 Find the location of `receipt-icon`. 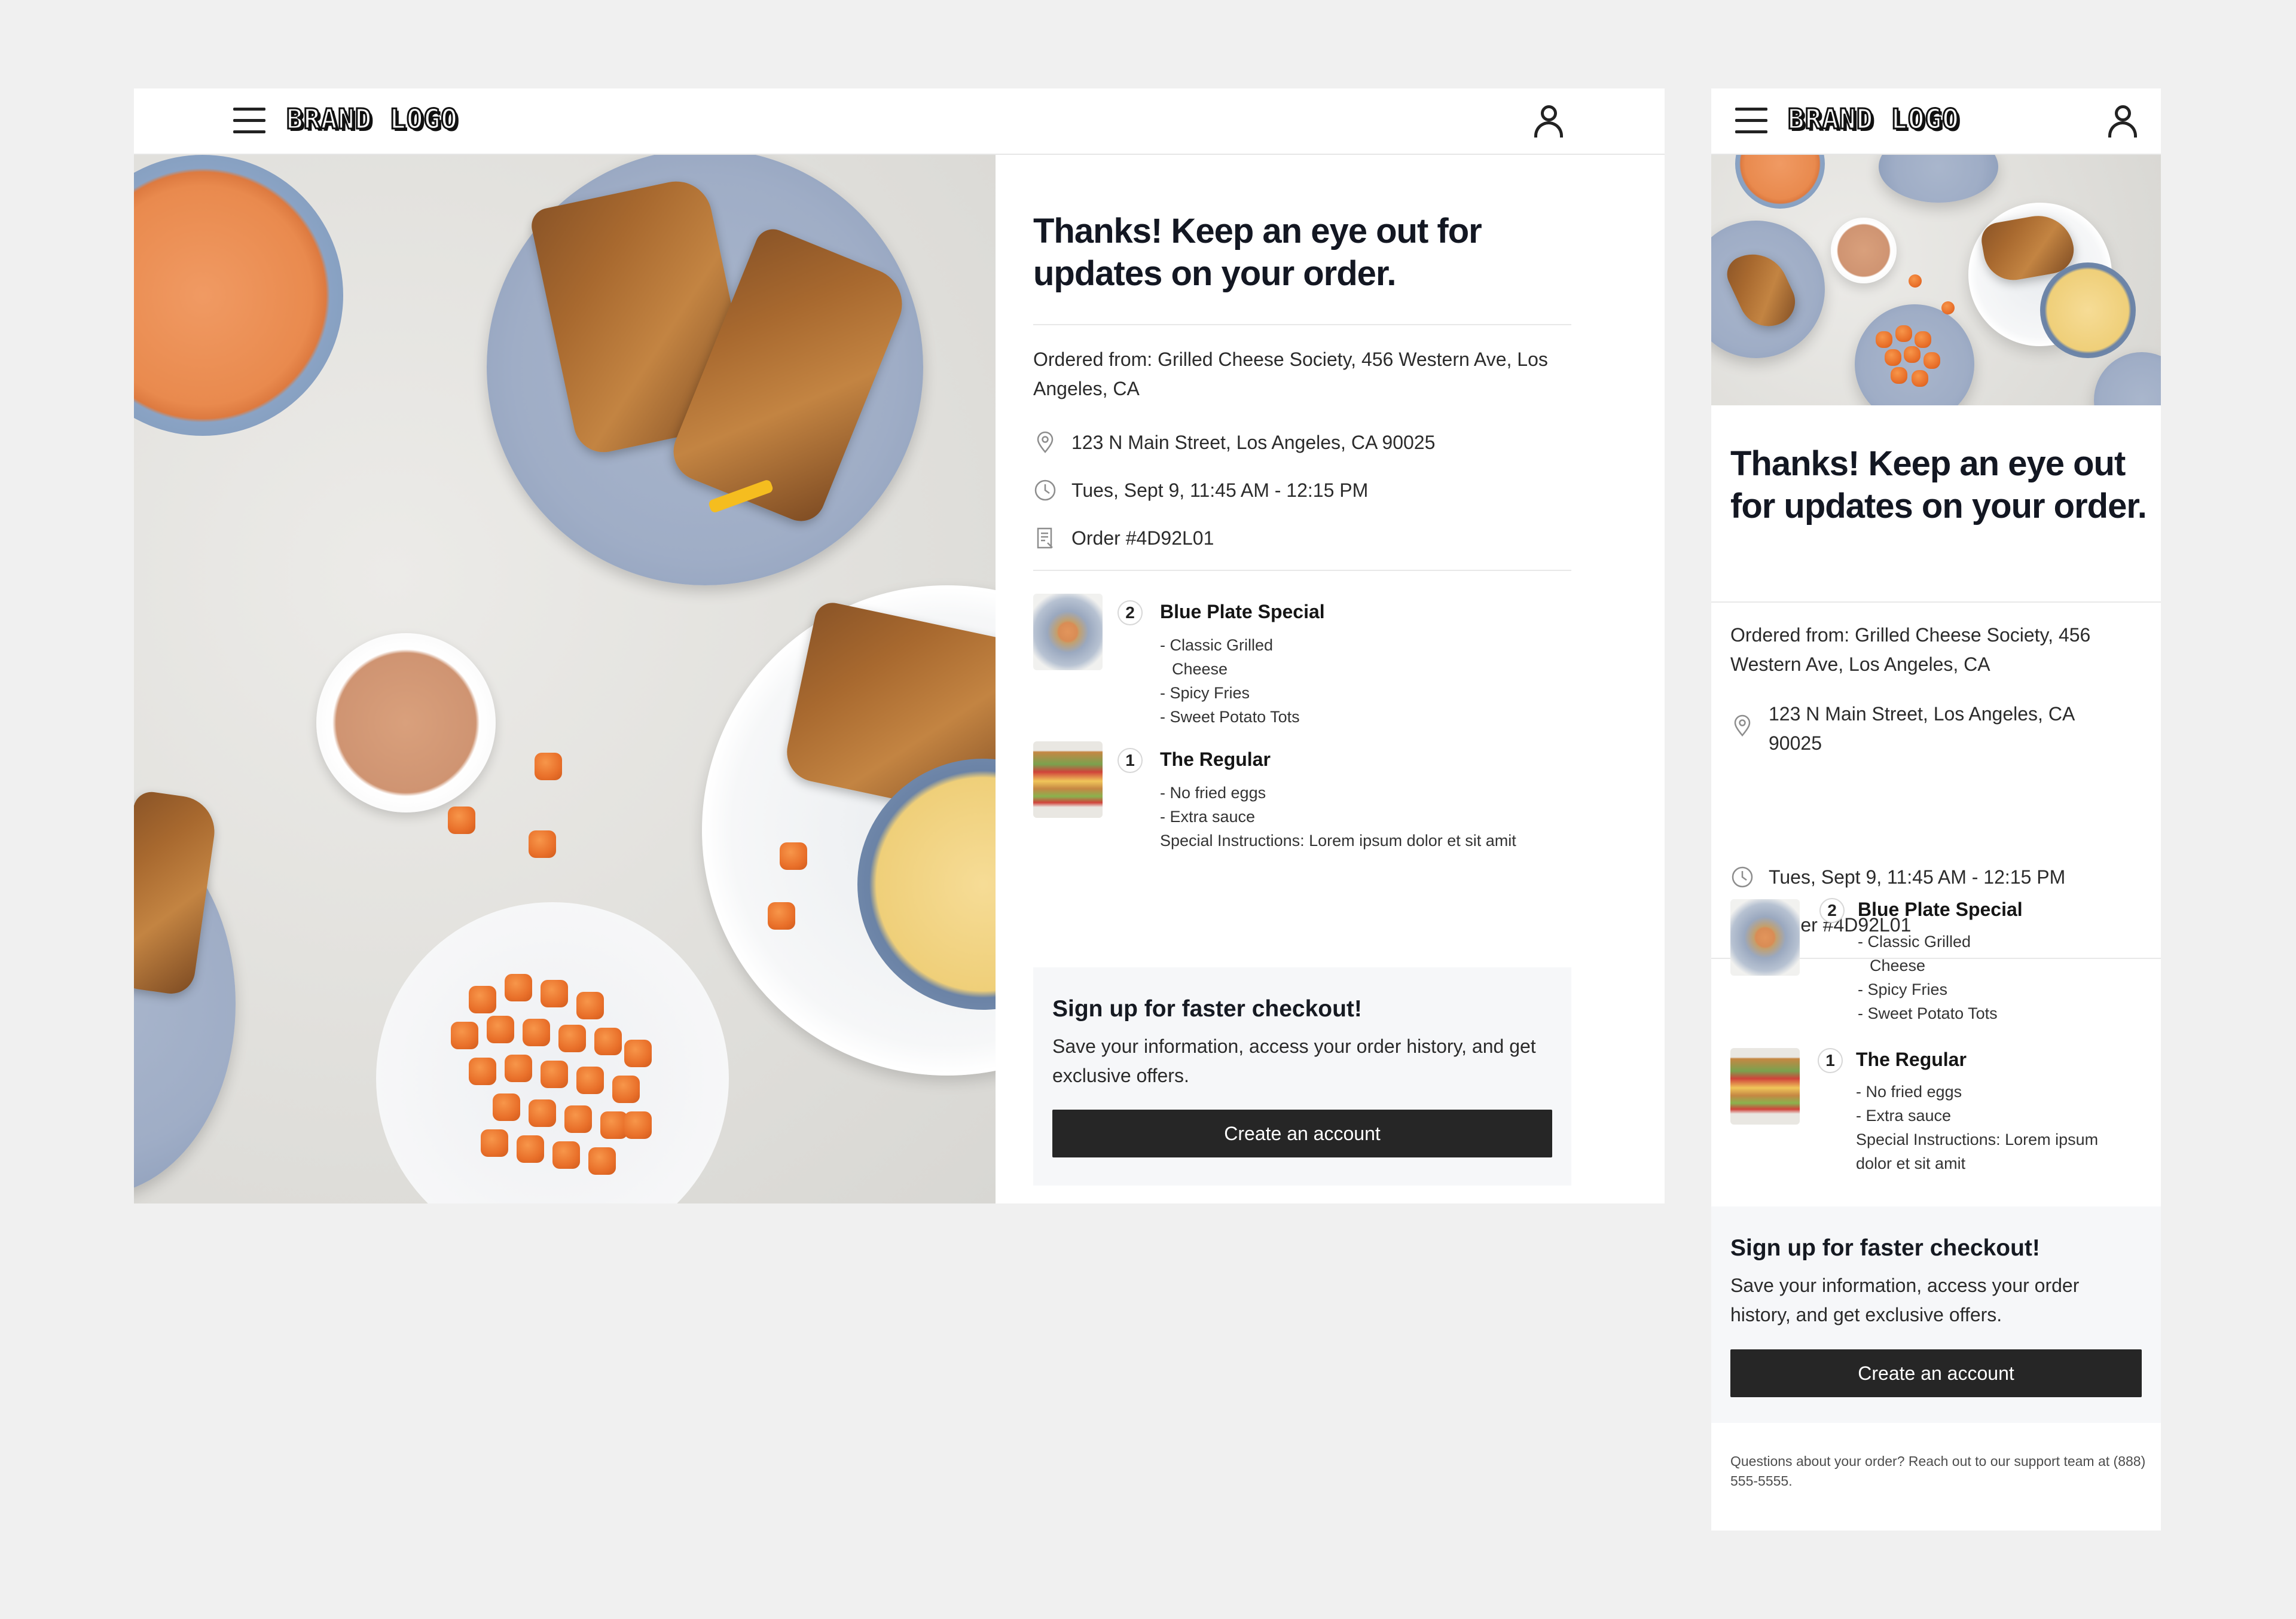

receipt-icon is located at coordinates (1045, 538).